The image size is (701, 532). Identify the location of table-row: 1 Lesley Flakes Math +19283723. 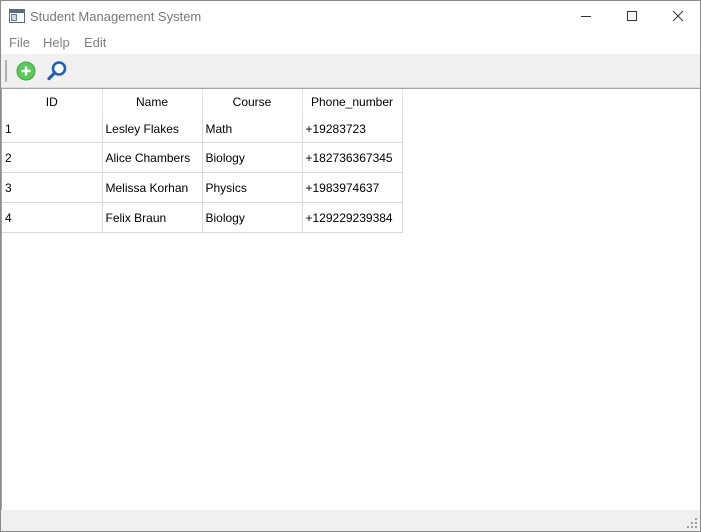
(202, 129).